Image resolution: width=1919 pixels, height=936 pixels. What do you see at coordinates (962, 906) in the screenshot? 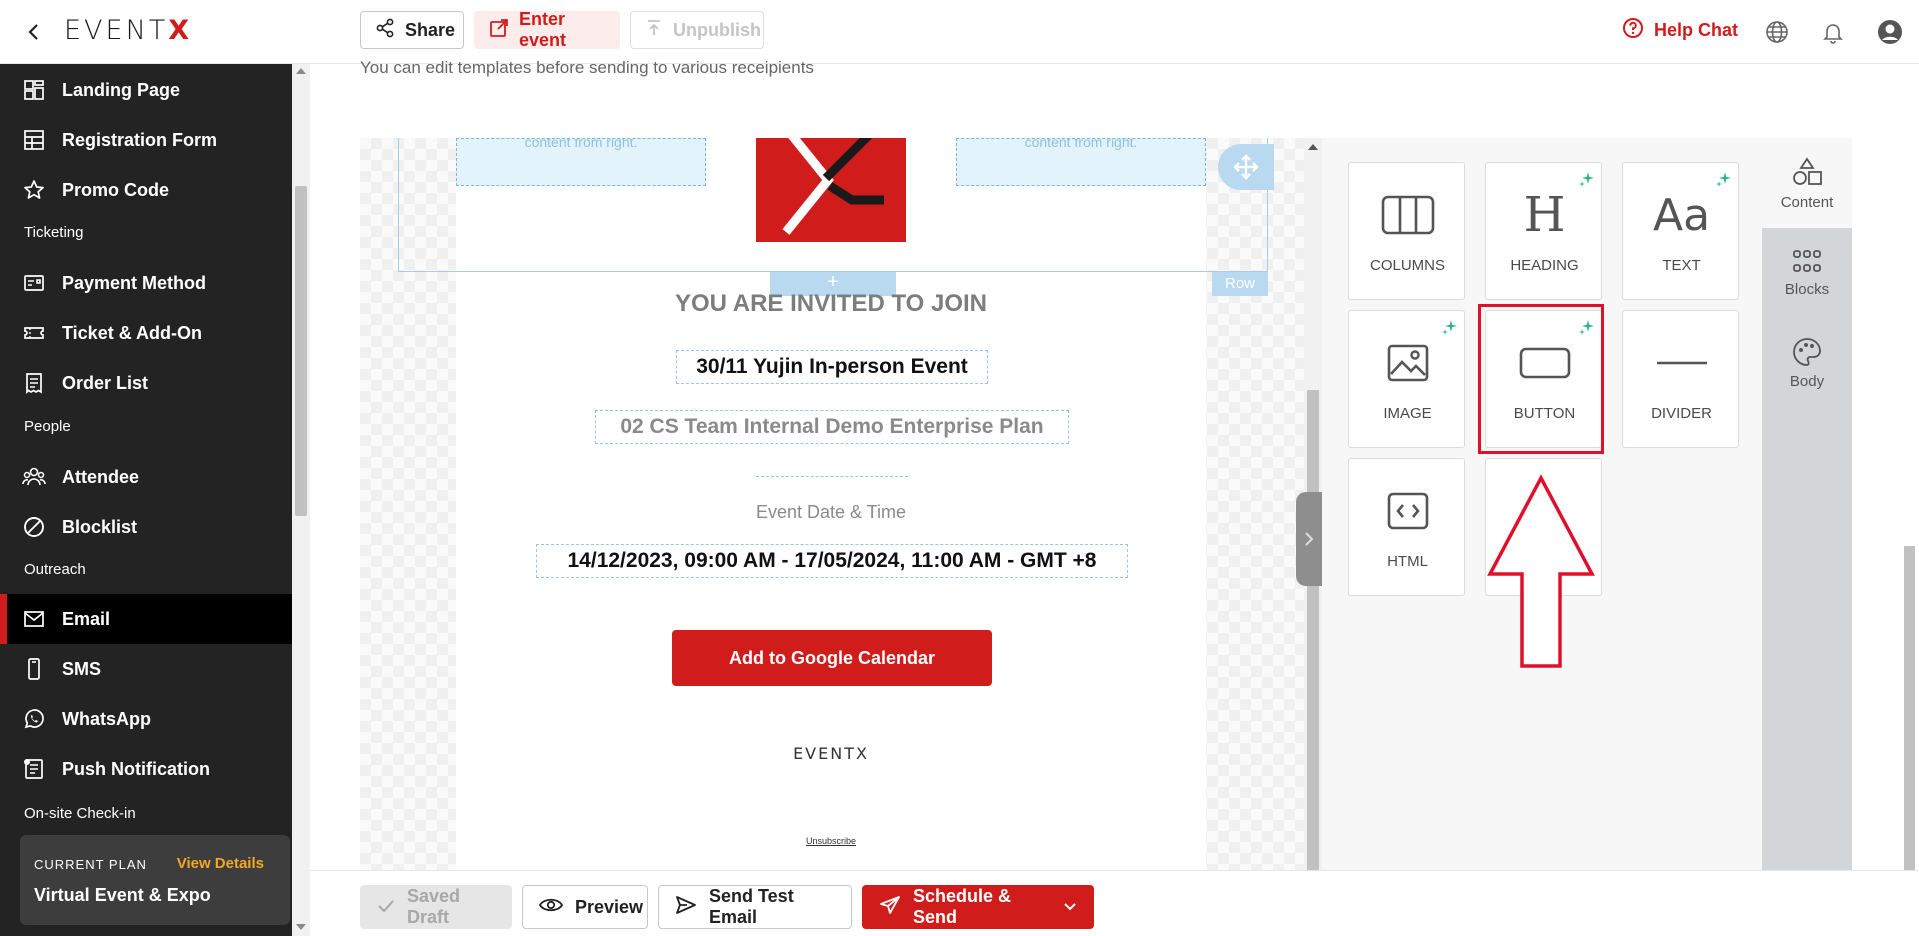
I see `schedule-send-label: Schedule & Send` at bounding box center [962, 906].